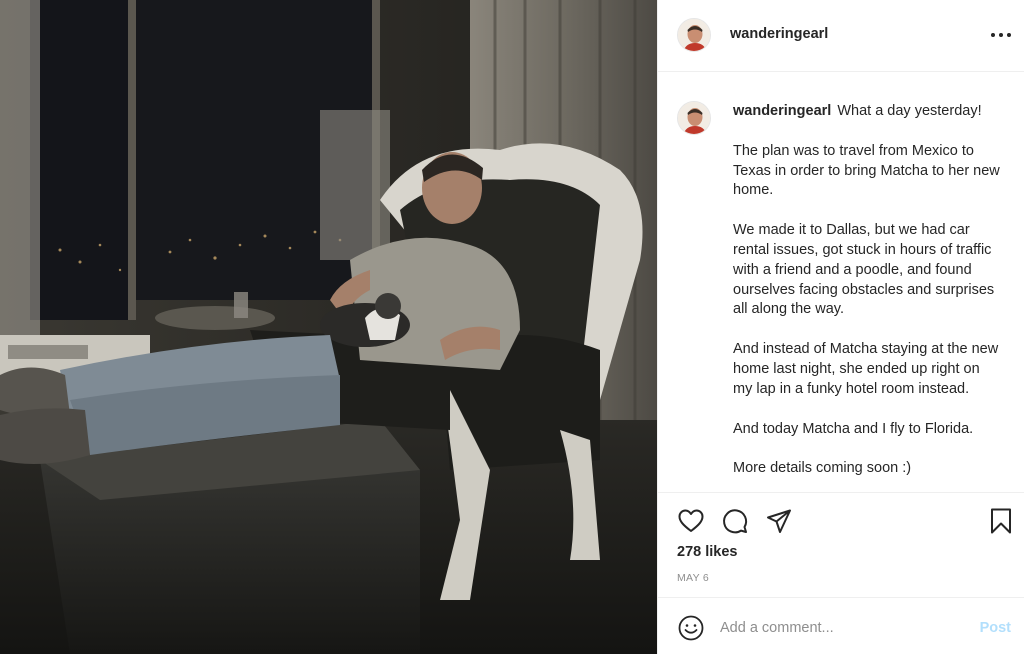 The image size is (1024, 654). I want to click on caption-paragraph: More details coming soon :), so click(822, 468).